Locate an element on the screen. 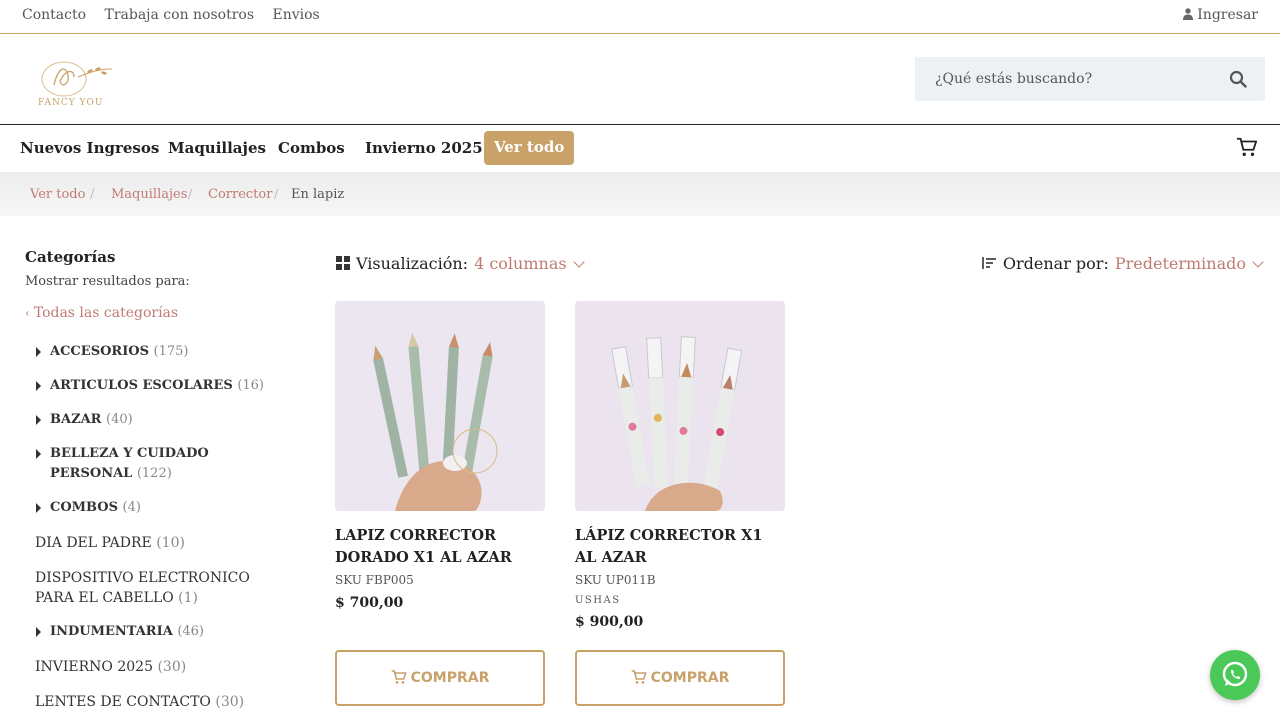 The height and width of the screenshot is (720, 1280). product-sku: SKU UP011B is located at coordinates (615, 580).